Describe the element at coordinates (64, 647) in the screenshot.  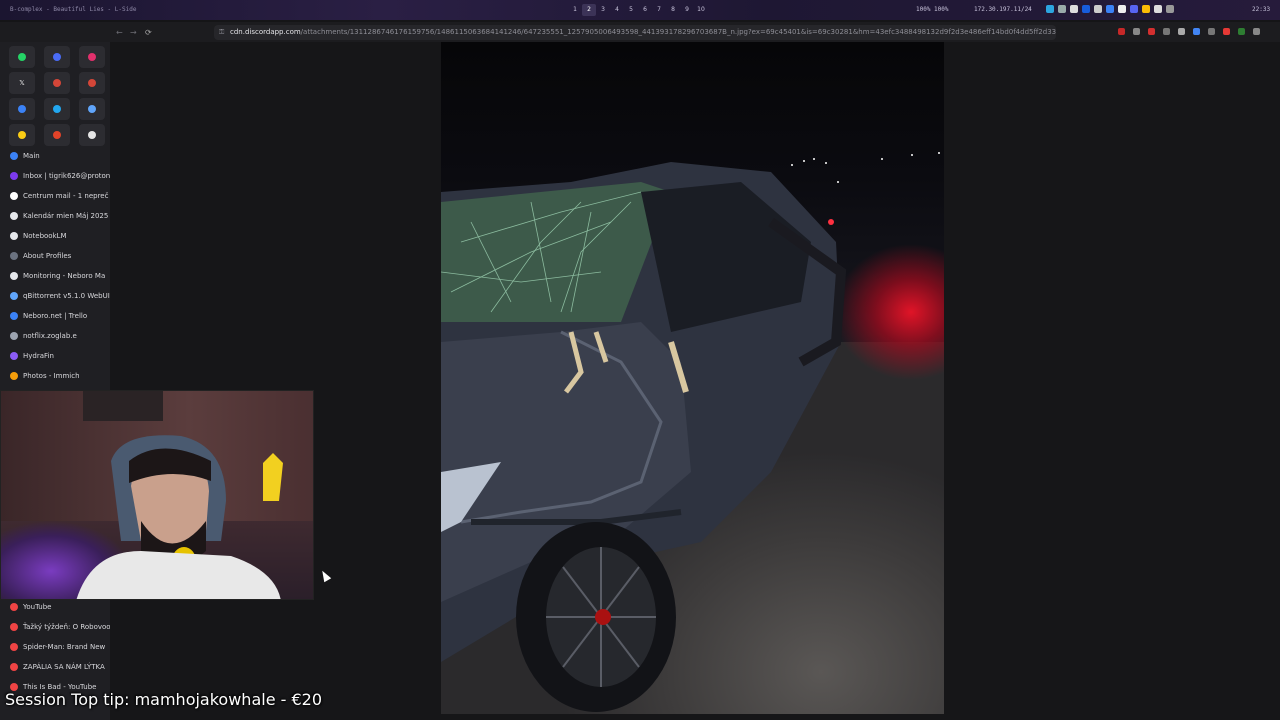
I see `sidebar-tab-label: Spider-Man: Brand New` at that location.